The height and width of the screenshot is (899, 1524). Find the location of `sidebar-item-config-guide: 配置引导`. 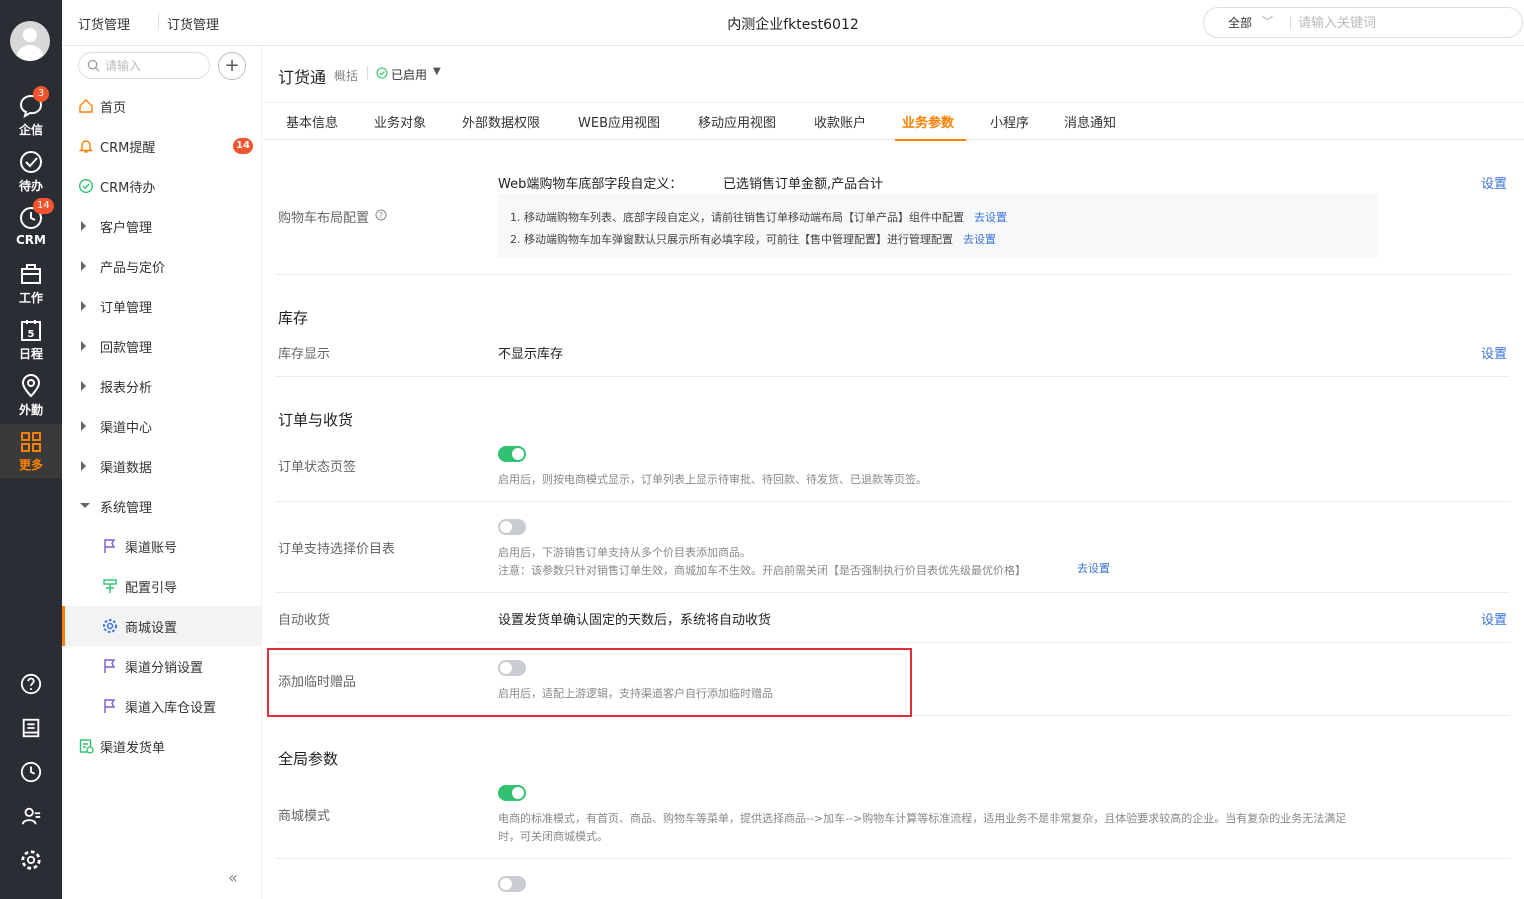

sidebar-item-config-guide: 配置引导 is located at coordinates (162, 586).